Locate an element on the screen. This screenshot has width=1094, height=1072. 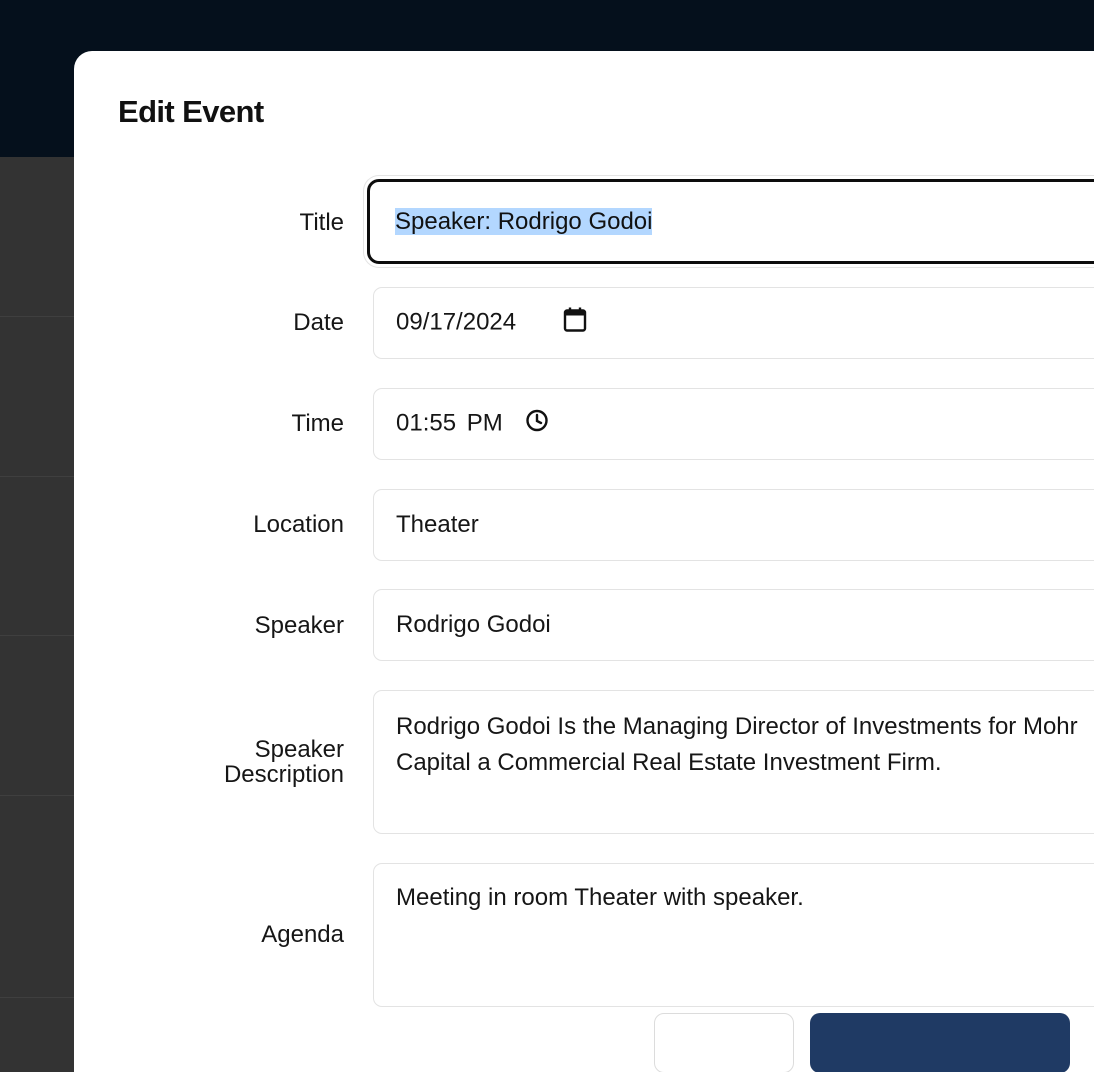
clock-icon is located at coordinates (537, 424).